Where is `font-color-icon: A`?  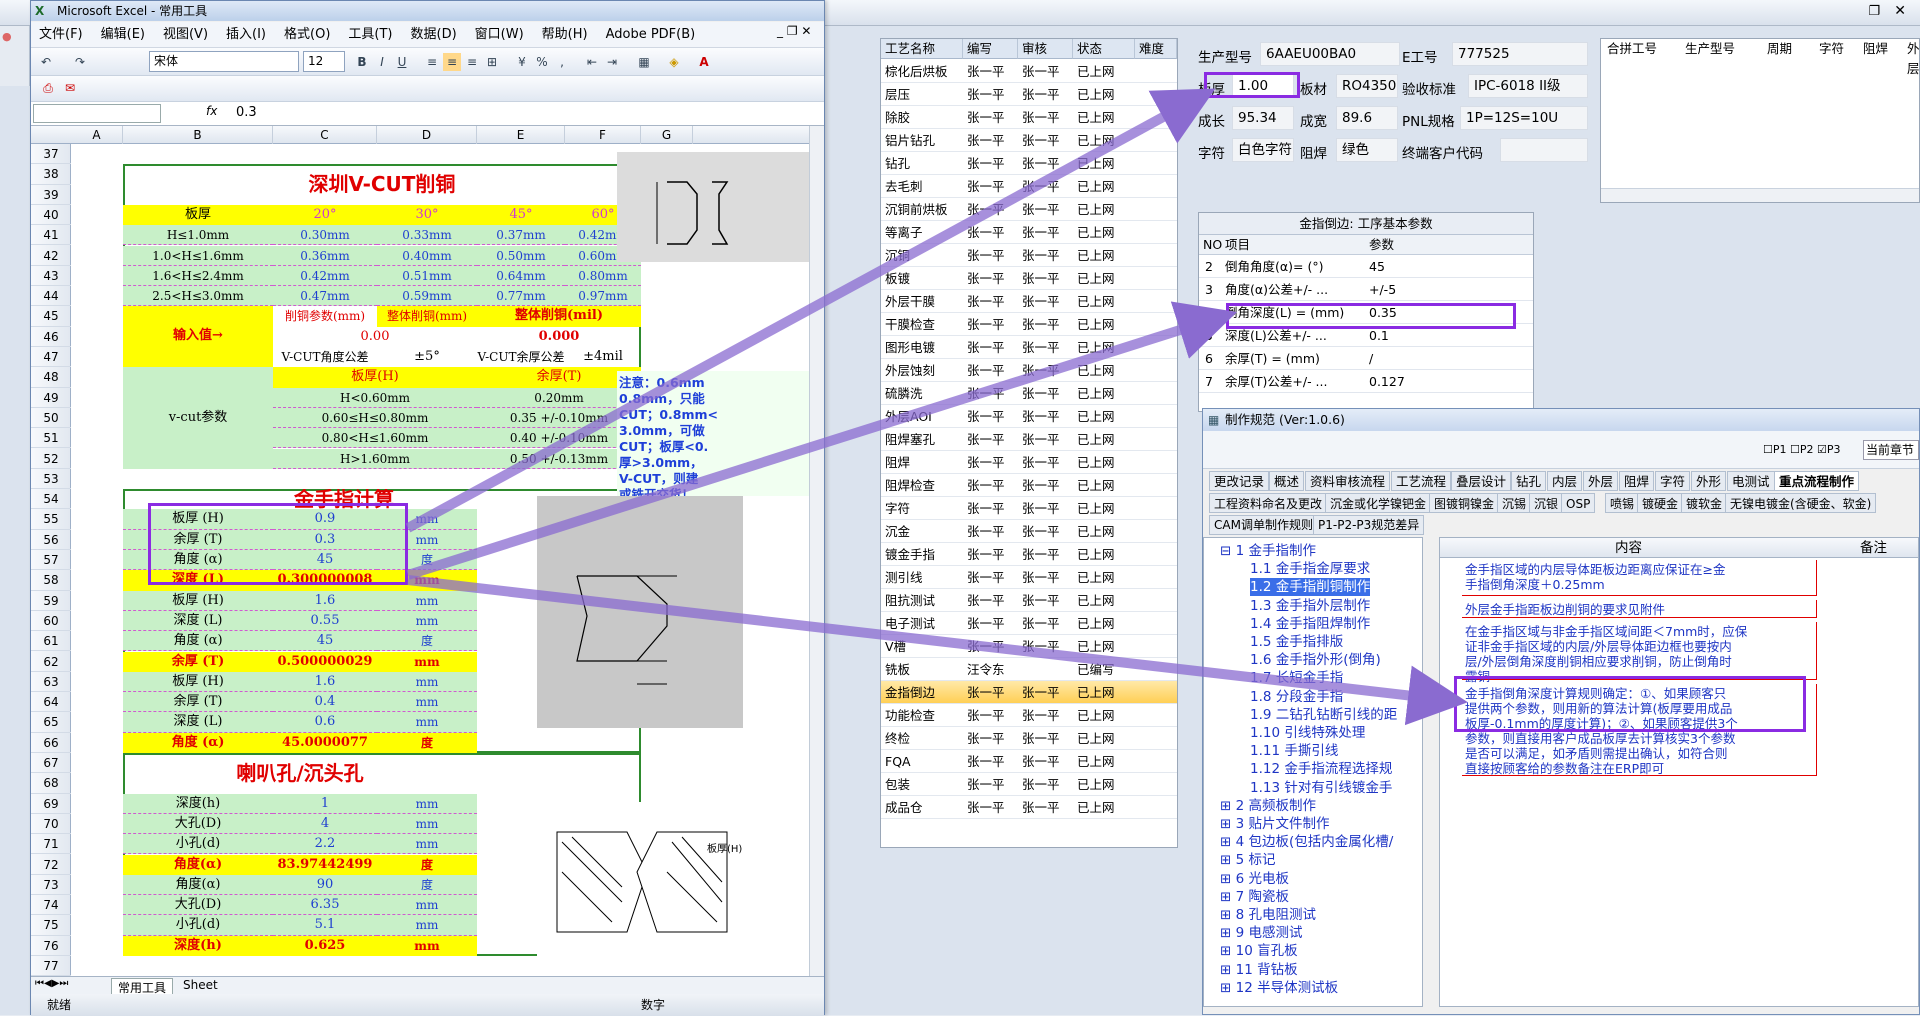
font-color-icon: A is located at coordinates (704, 62).